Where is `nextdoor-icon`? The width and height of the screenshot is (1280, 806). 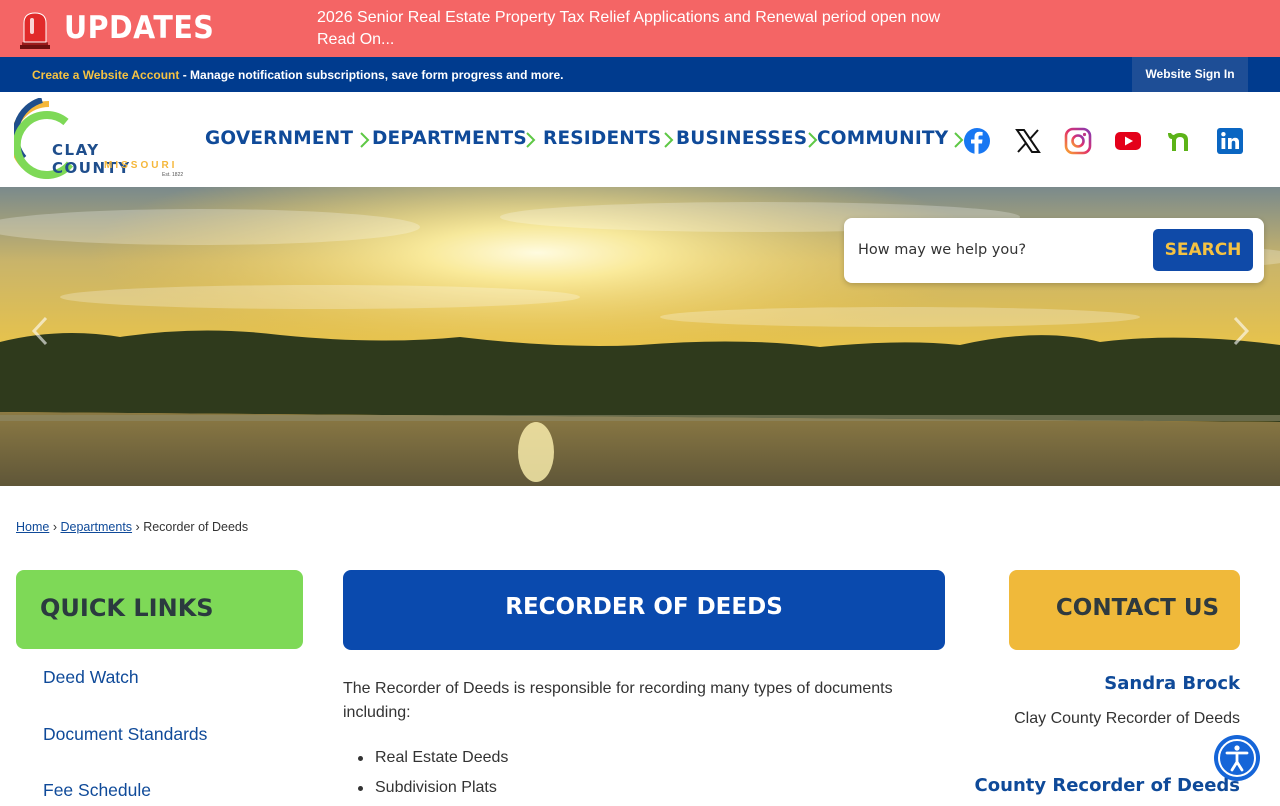 nextdoor-icon is located at coordinates (1179, 141).